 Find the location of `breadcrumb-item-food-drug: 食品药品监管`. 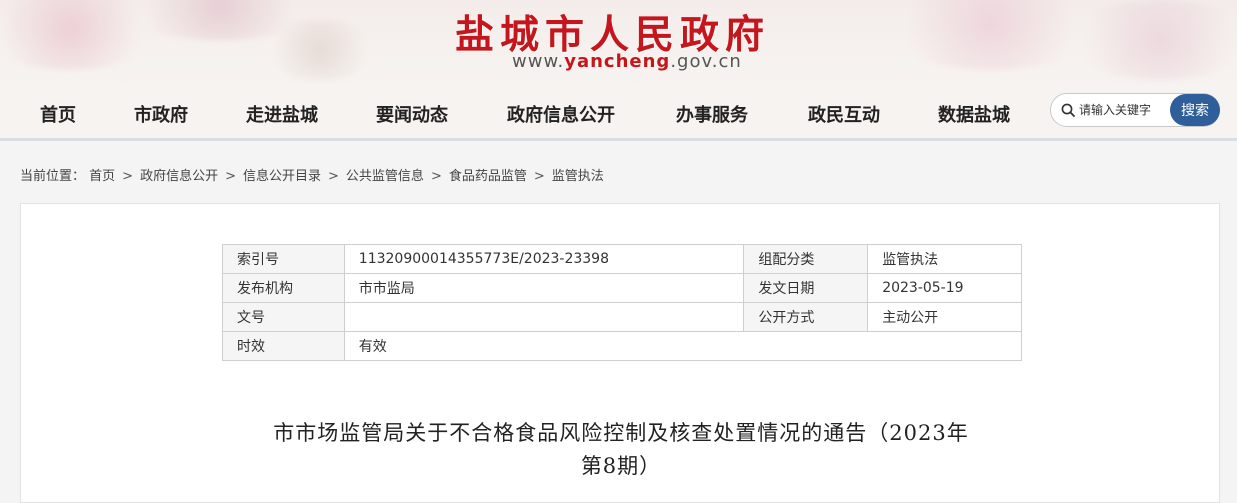

breadcrumb-item-food-drug: 食品药品监管 is located at coordinates (488, 176).